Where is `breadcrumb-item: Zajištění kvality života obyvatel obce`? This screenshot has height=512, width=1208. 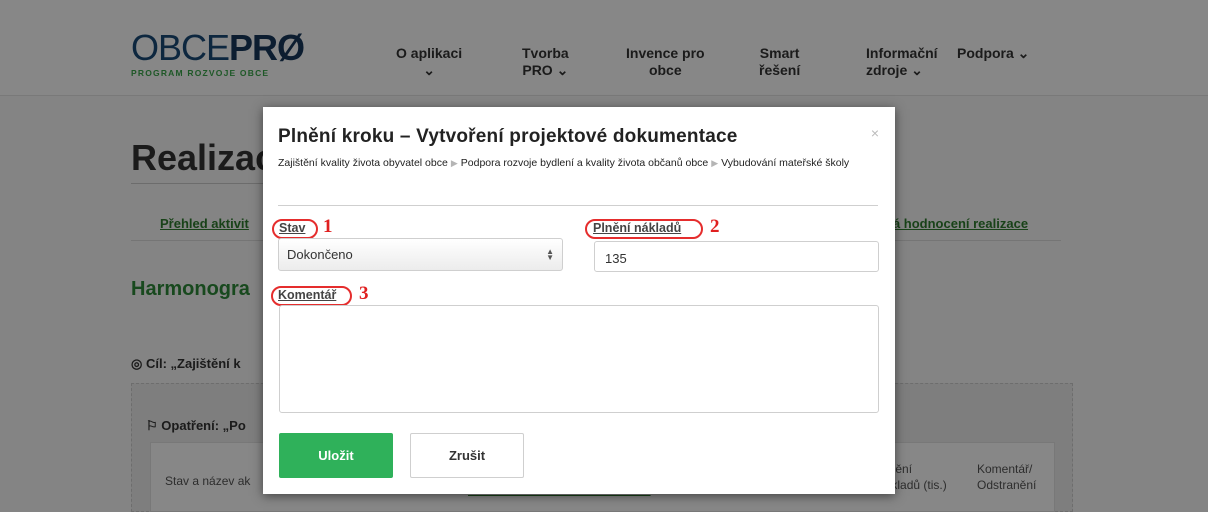 breadcrumb-item: Zajištění kvality života obyvatel obce is located at coordinates (363, 163).